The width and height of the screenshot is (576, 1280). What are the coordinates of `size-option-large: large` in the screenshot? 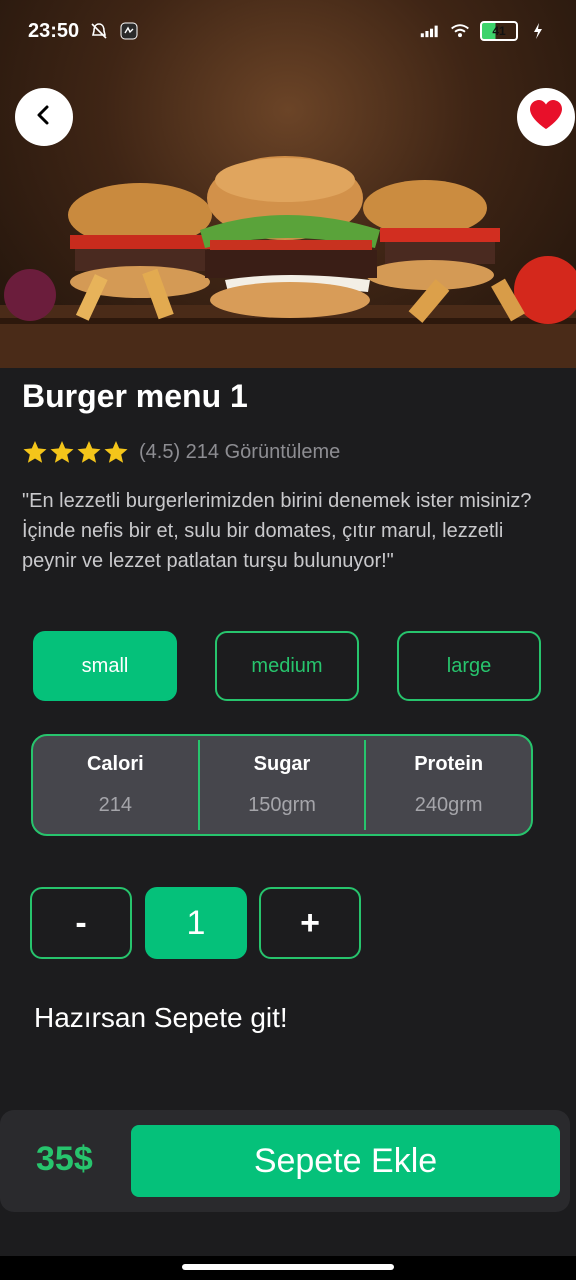 It's located at (469, 666).